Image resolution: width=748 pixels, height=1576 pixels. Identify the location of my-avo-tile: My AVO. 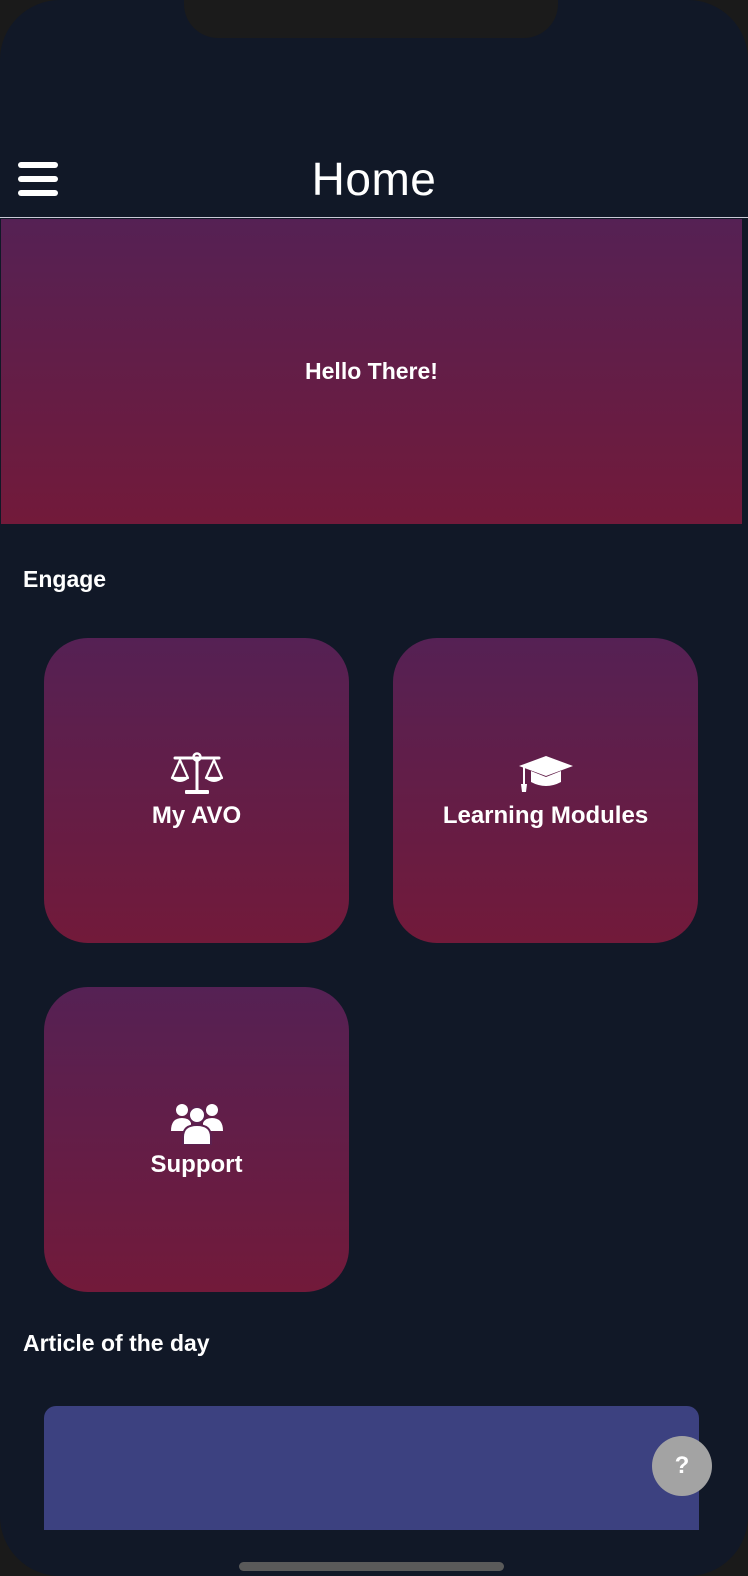
(196, 790).